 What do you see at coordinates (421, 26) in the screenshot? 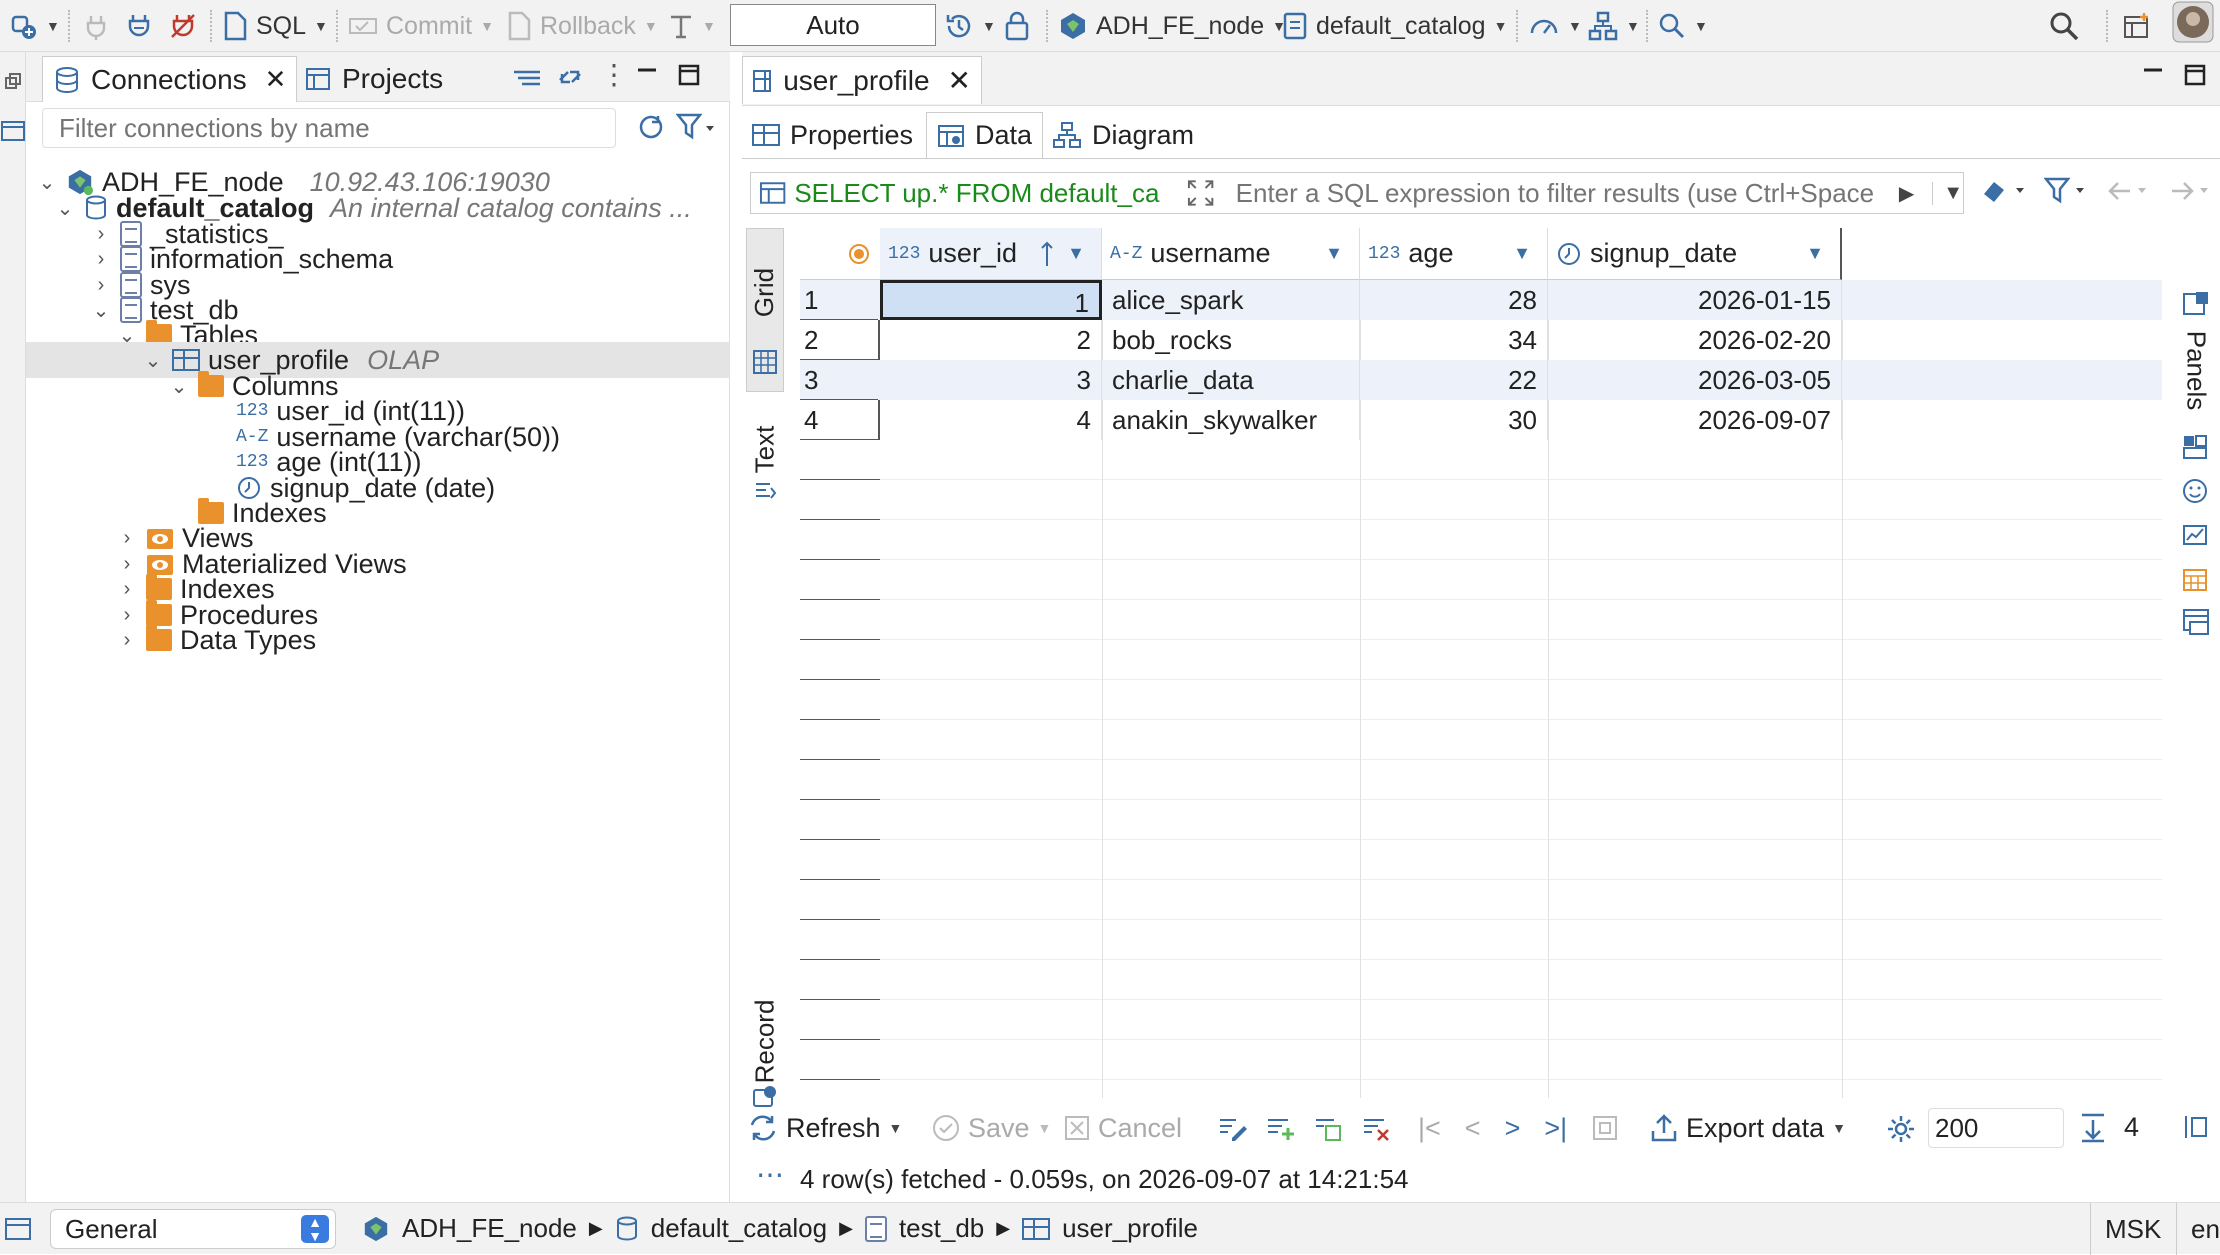
I see `commit-button: Commit ▼` at bounding box center [421, 26].